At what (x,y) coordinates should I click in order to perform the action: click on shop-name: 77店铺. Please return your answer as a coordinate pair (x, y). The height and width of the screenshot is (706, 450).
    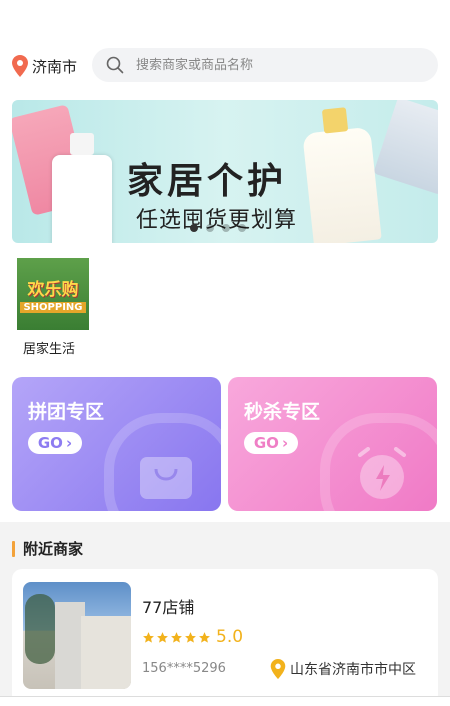
    Looking at the image, I should click on (168, 607).